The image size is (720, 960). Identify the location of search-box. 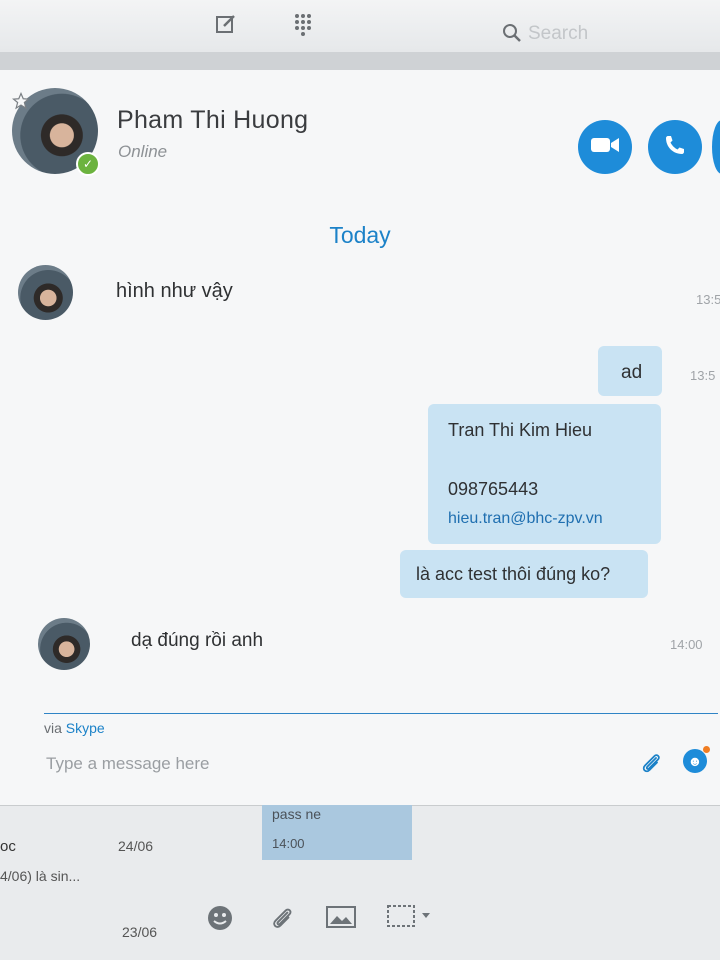
(606, 33).